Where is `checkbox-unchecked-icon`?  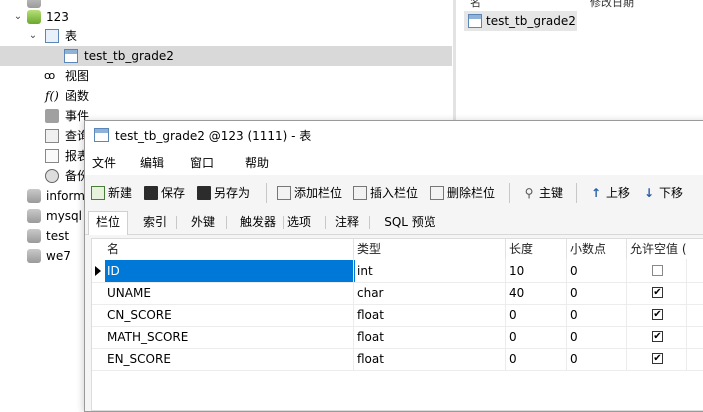
checkbox-unchecked-icon is located at coordinates (657, 270).